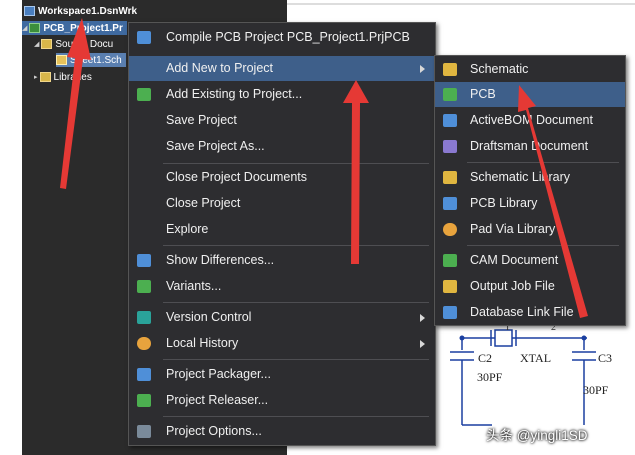 This screenshot has height=455, width=635. I want to click on submenu-cam-document: CAM Document, so click(530, 260).